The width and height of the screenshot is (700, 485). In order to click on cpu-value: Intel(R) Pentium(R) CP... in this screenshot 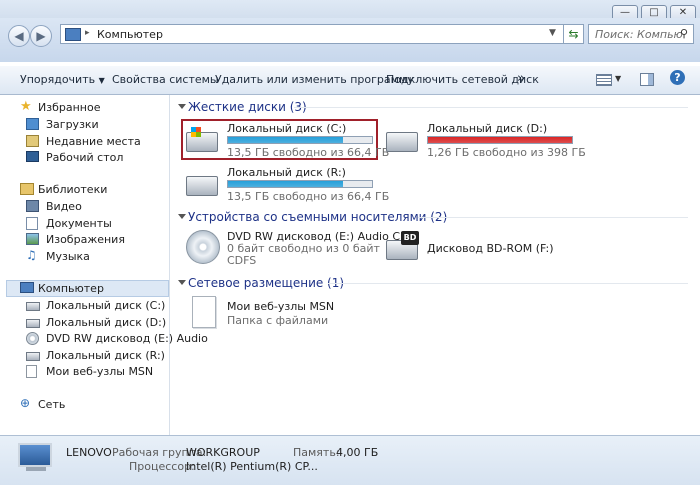, I will do `click(252, 466)`.